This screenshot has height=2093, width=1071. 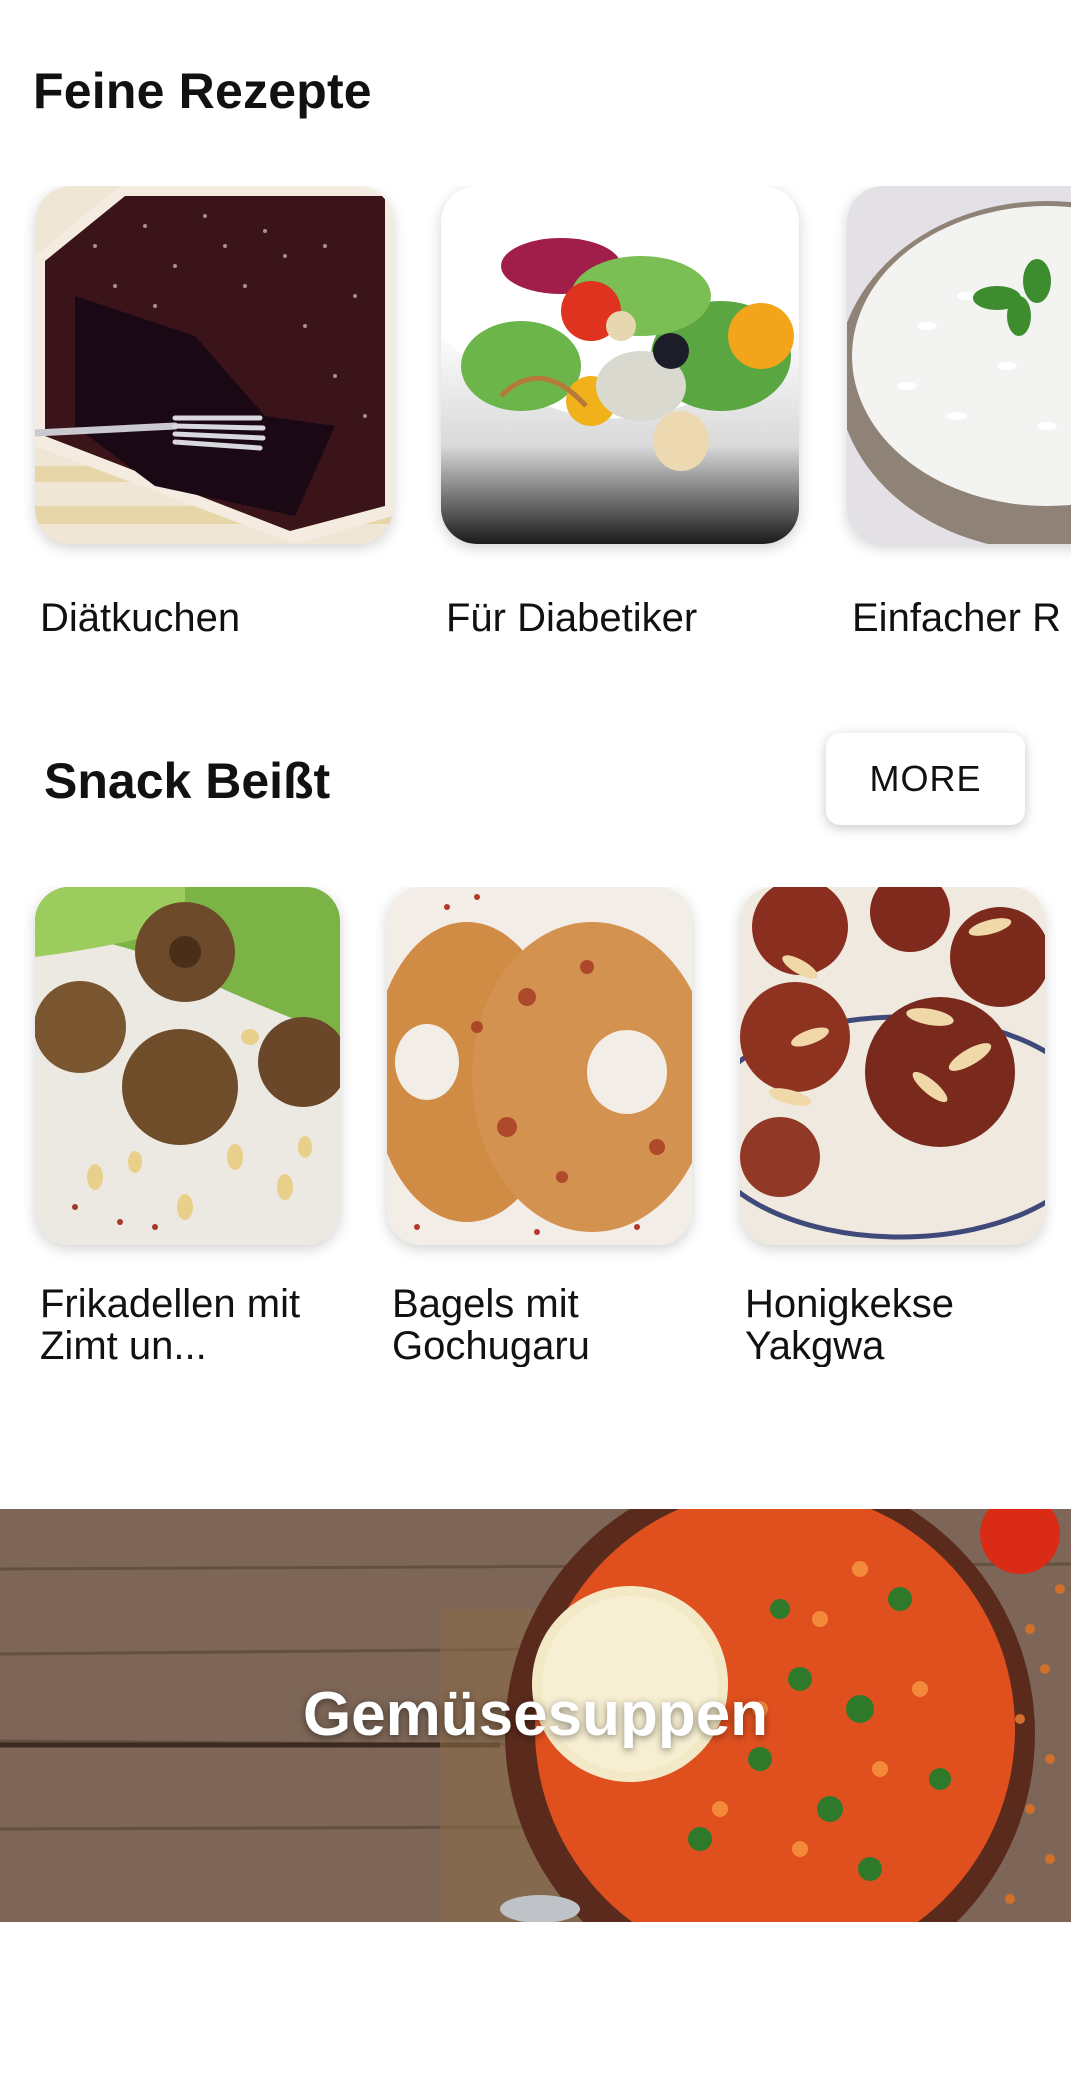 What do you see at coordinates (925, 779) in the screenshot?
I see `more-button: MORE` at bounding box center [925, 779].